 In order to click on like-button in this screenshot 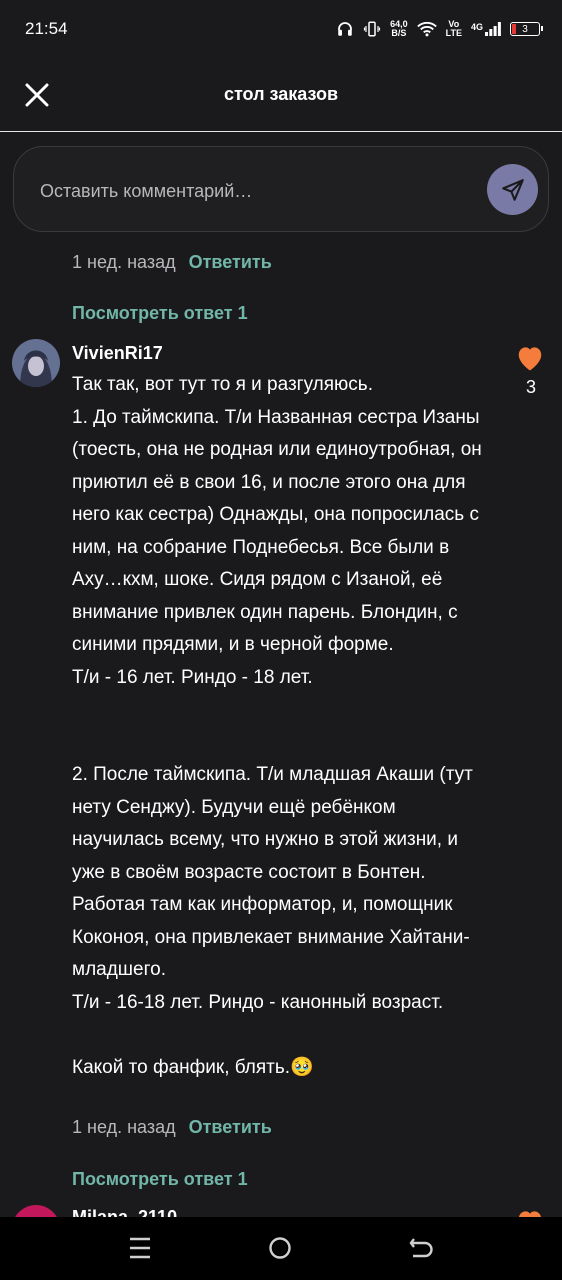, I will do `click(530, 360)`.